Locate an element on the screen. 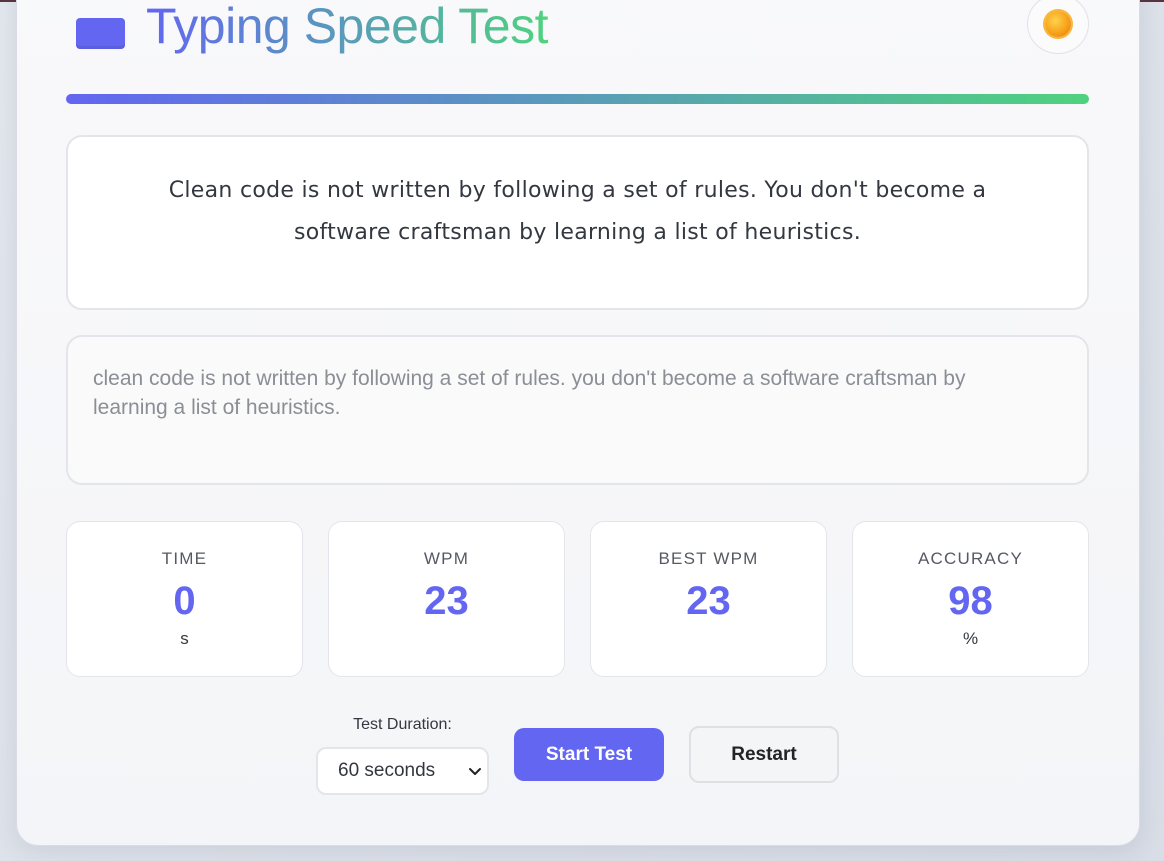  page-title: Typing Speed Test is located at coordinates (347, 29).